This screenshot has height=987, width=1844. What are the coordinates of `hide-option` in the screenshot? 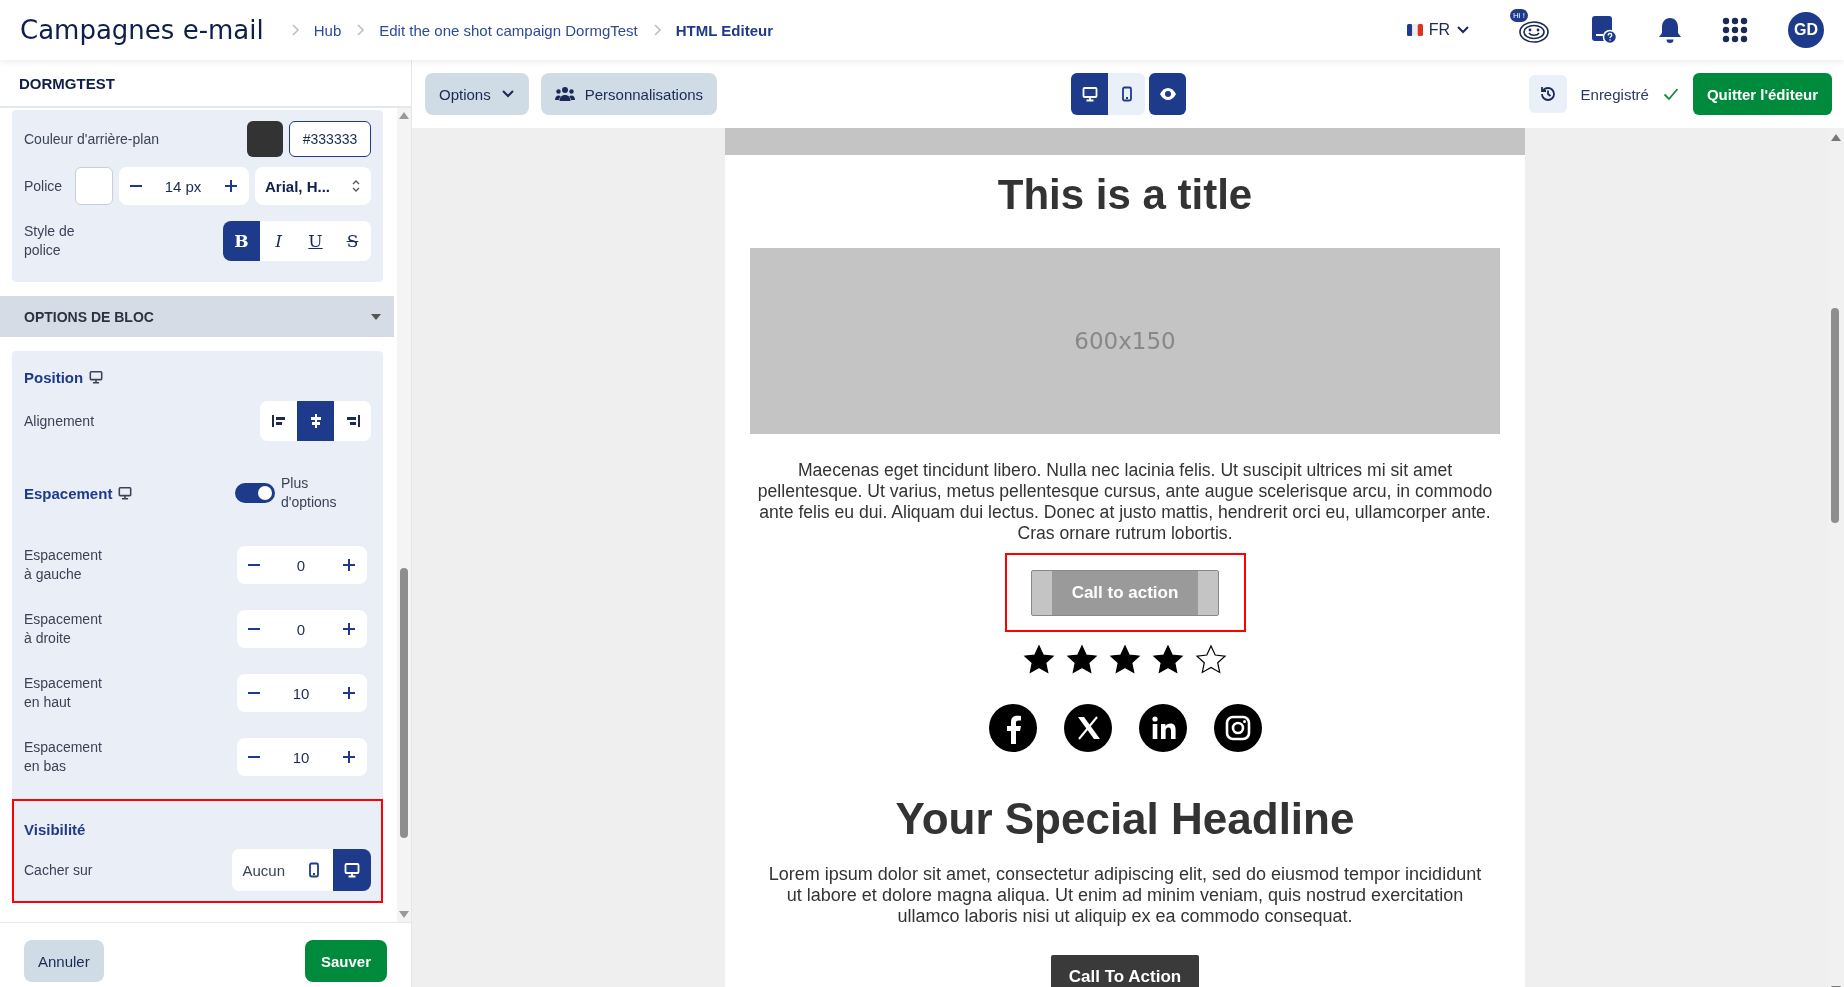 It's located at (352, 870).